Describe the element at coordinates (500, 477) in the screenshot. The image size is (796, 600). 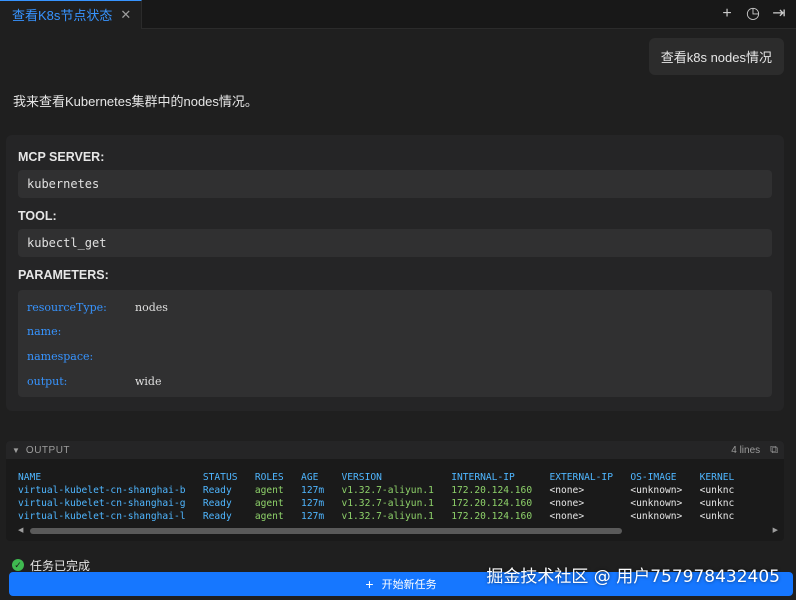
I see `output-cell: INTERNAL-IP` at that location.